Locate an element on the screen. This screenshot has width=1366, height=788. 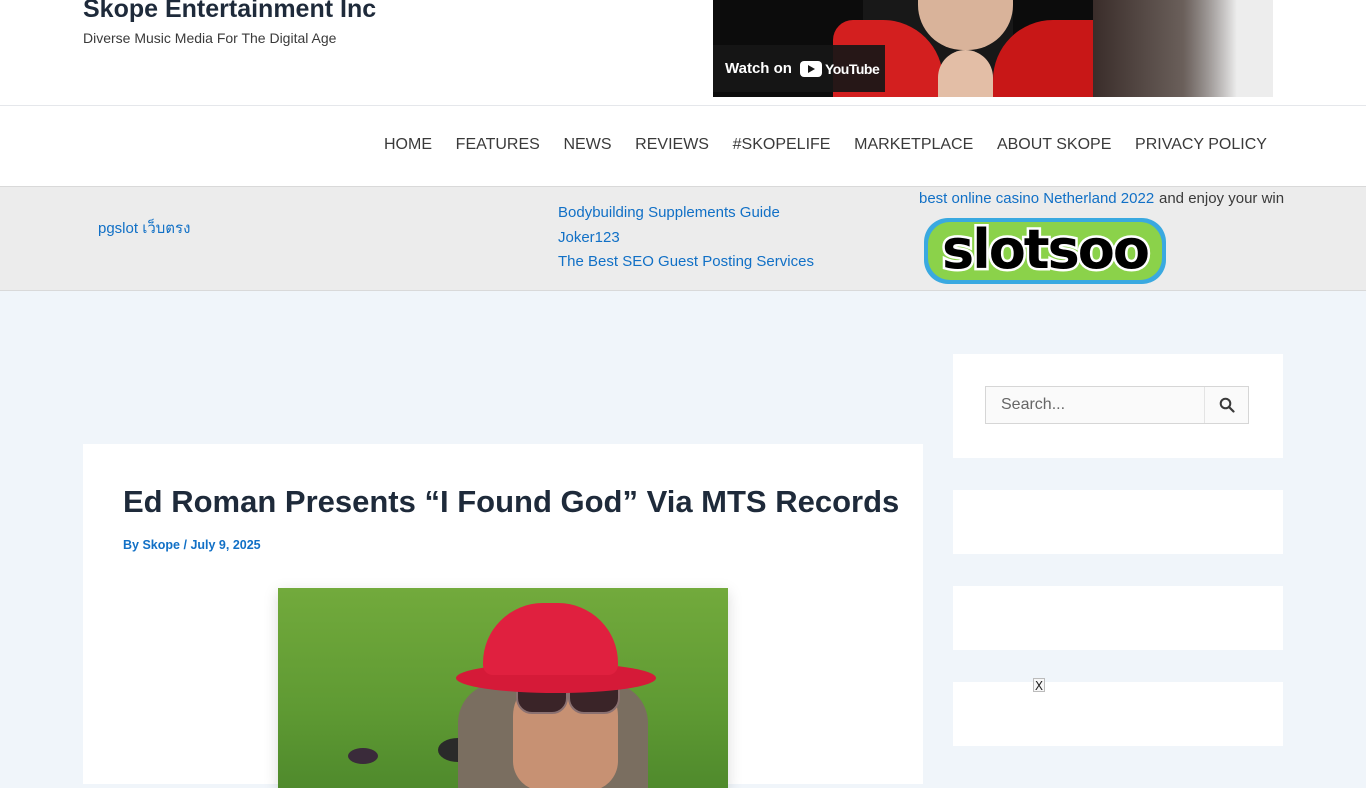
site-title: Skope Entertainment Inc is located at coordinates (229, 12).